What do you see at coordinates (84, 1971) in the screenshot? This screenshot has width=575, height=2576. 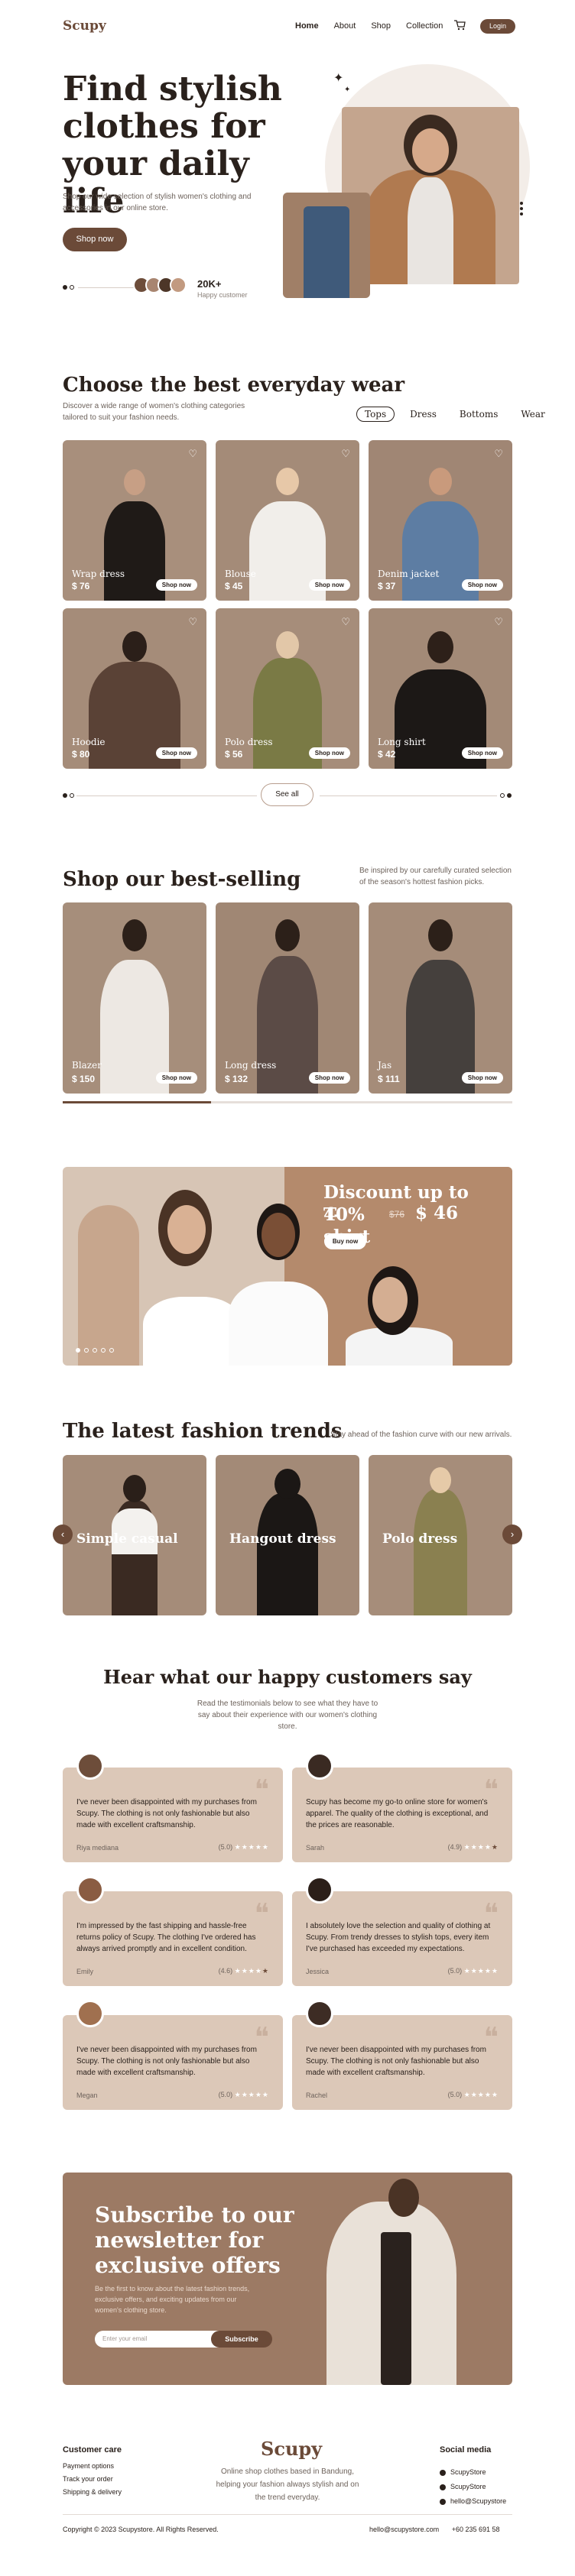 I see `testimonial-name: Emily` at bounding box center [84, 1971].